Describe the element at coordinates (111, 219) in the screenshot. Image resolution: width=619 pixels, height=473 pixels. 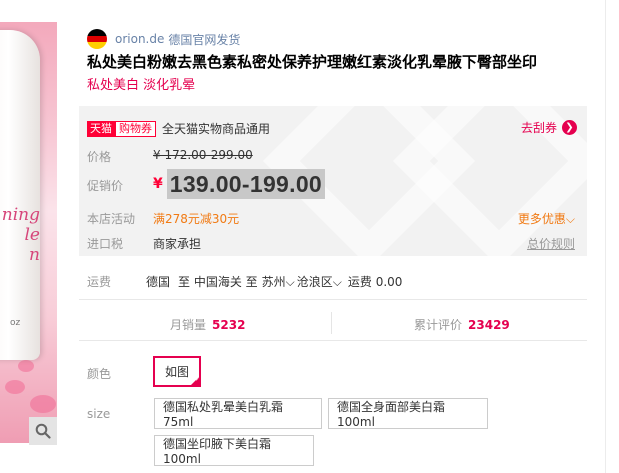
I see `store-activity-label: 本店活动` at that location.